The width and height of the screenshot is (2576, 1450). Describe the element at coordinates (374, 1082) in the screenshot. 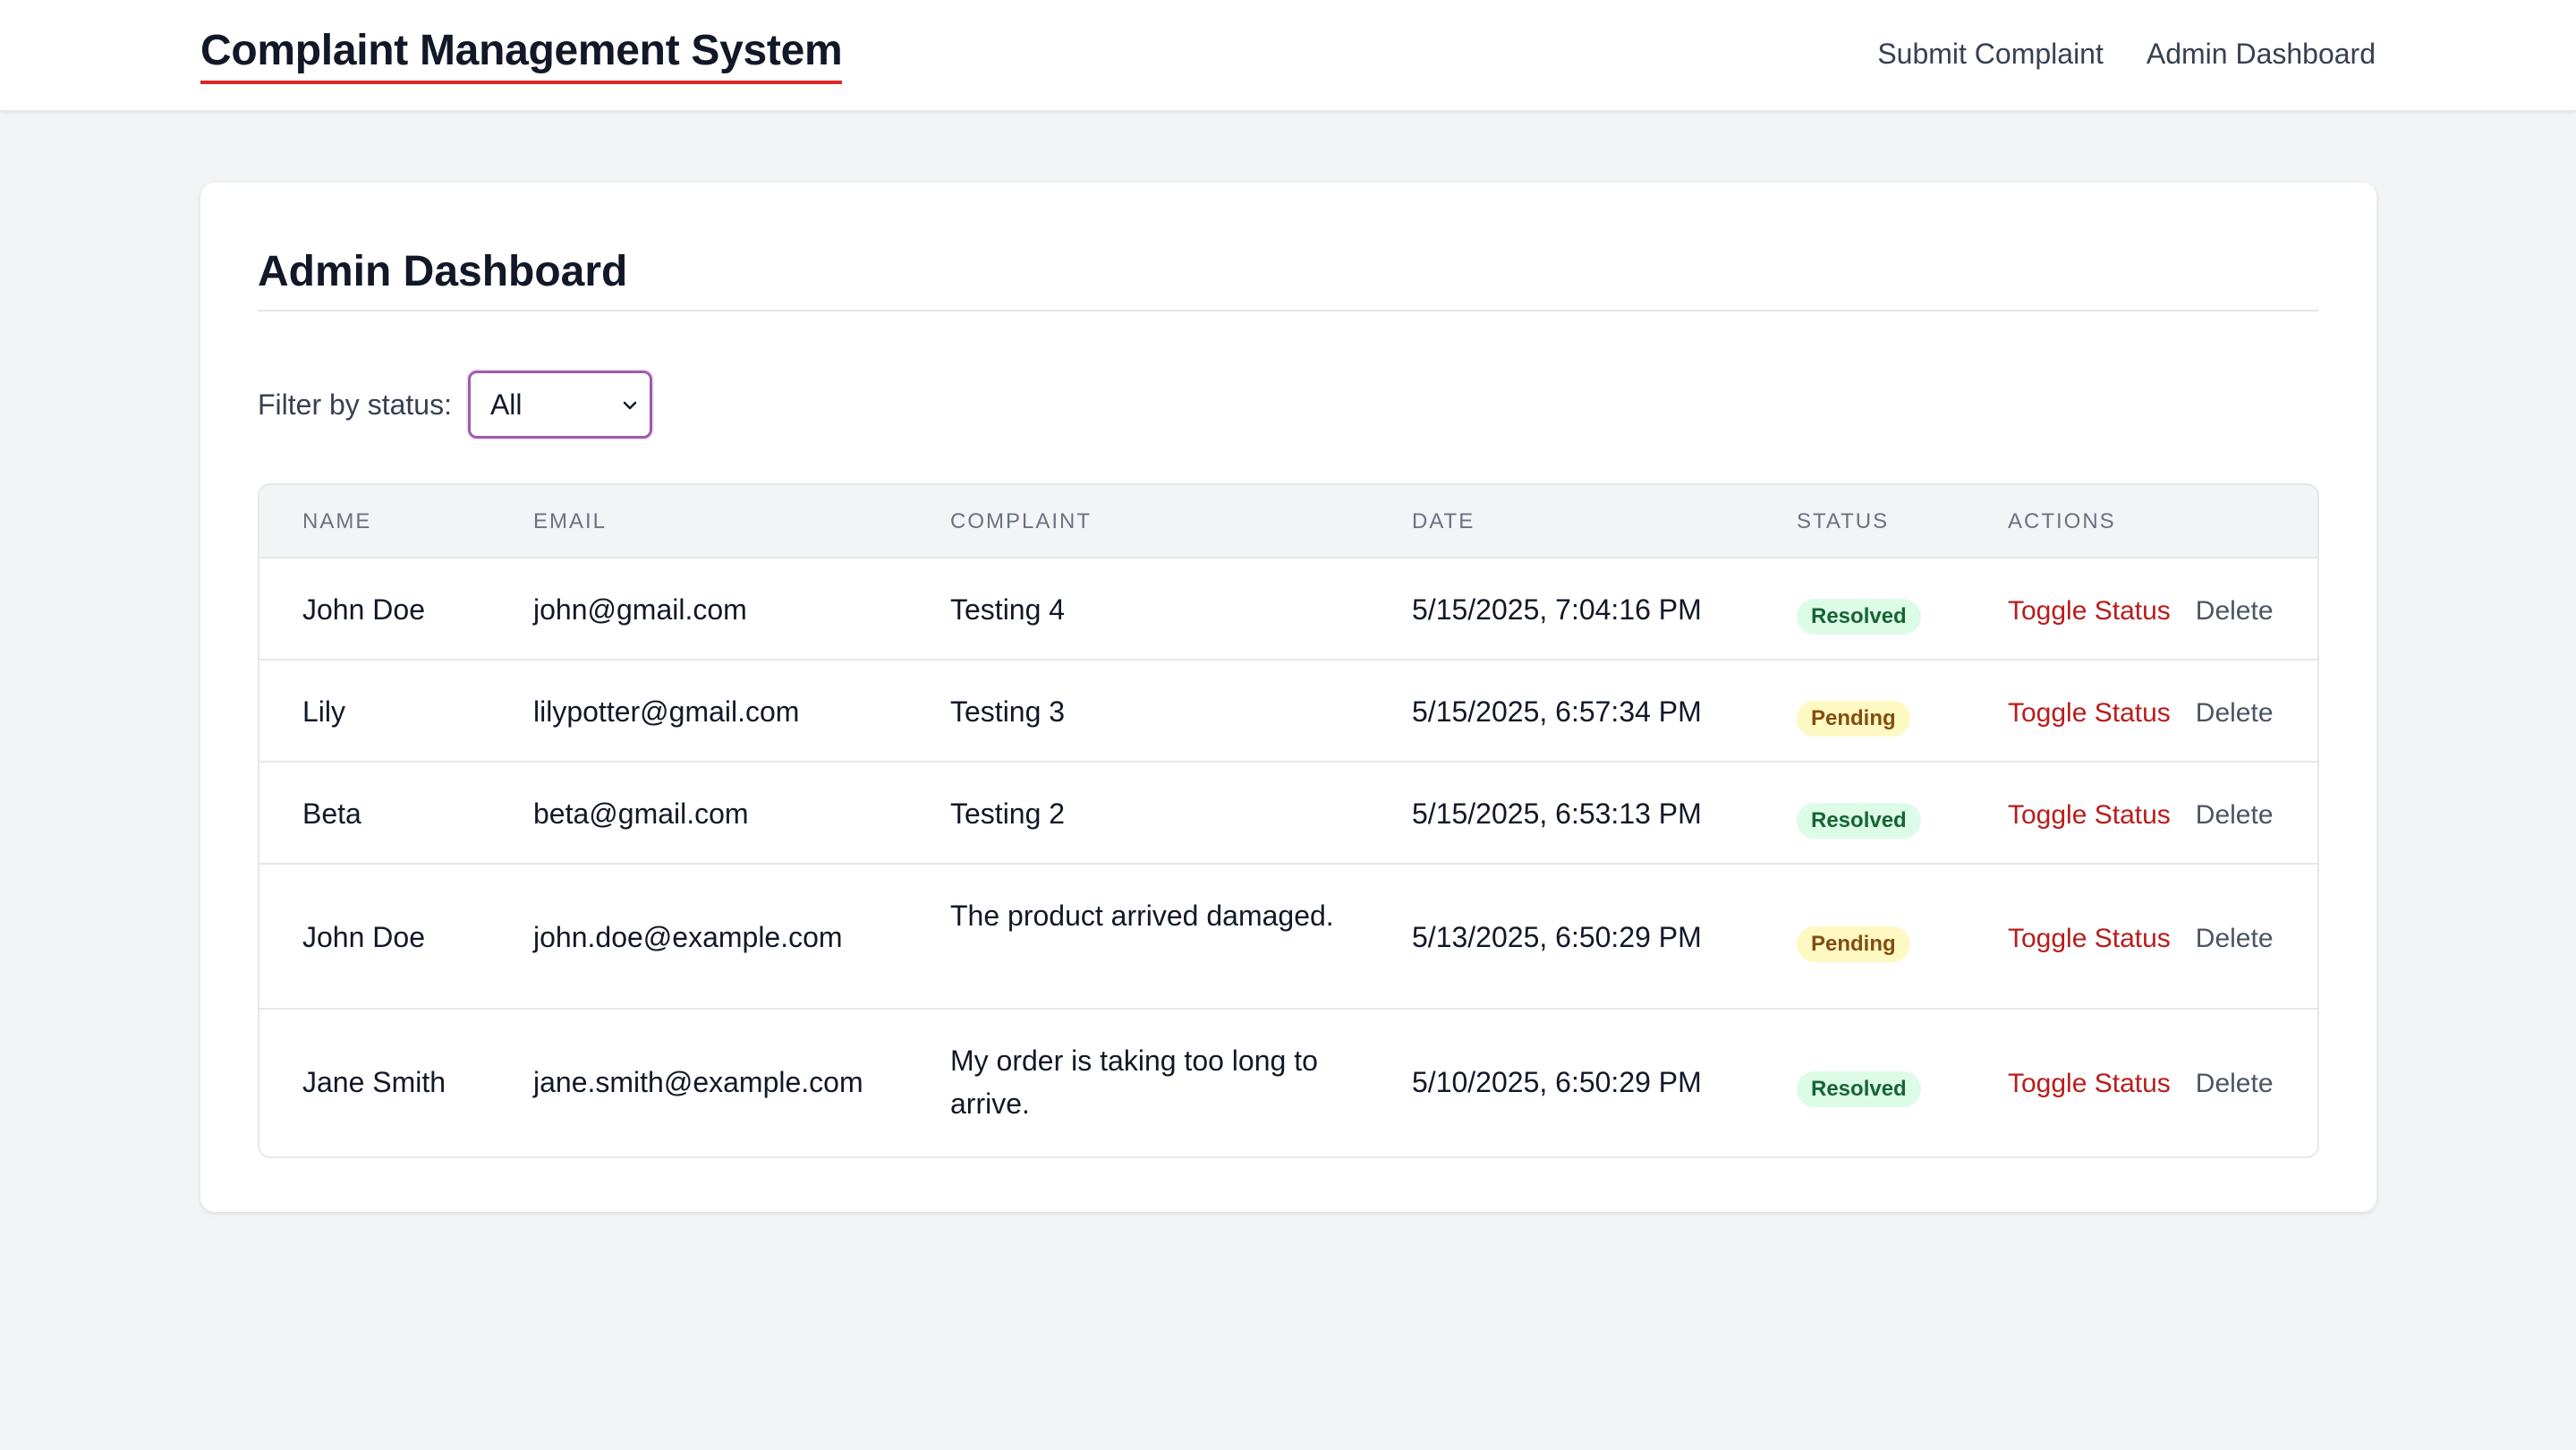

I see `cell-name: Jane Smith` at that location.